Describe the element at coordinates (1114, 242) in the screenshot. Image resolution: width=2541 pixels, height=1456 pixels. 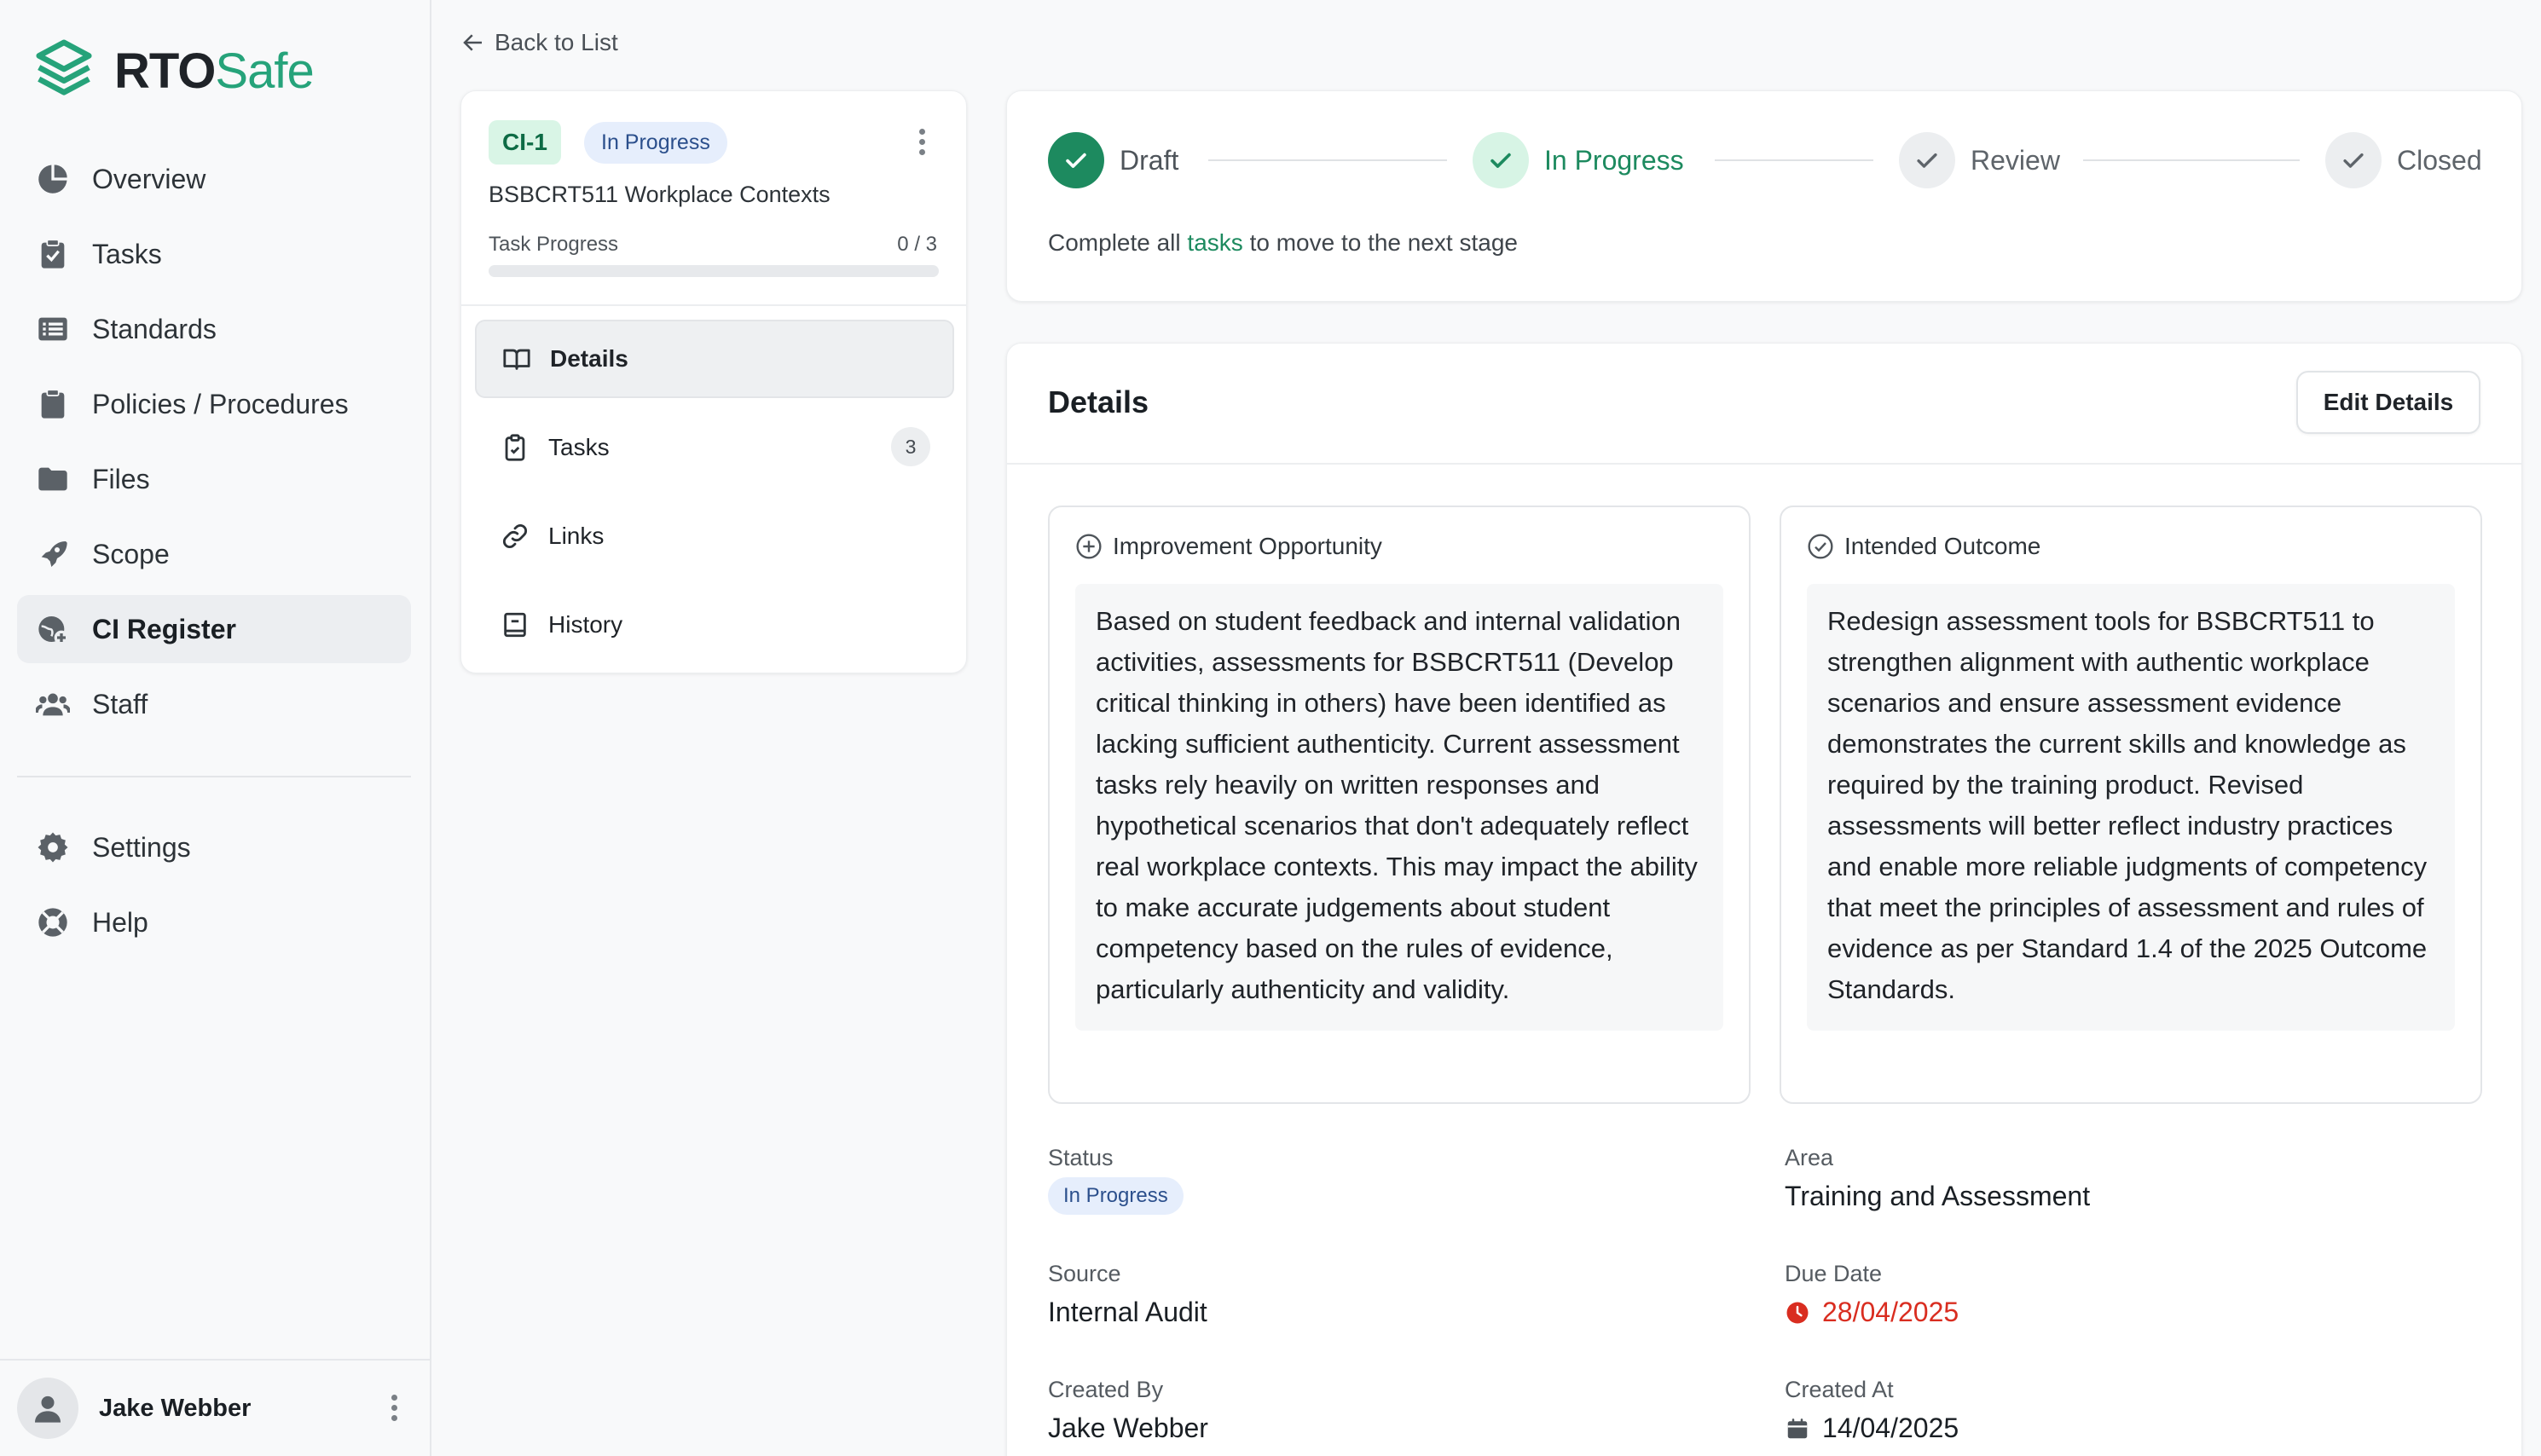
I see `stage-hint-text: Complete all` at that location.